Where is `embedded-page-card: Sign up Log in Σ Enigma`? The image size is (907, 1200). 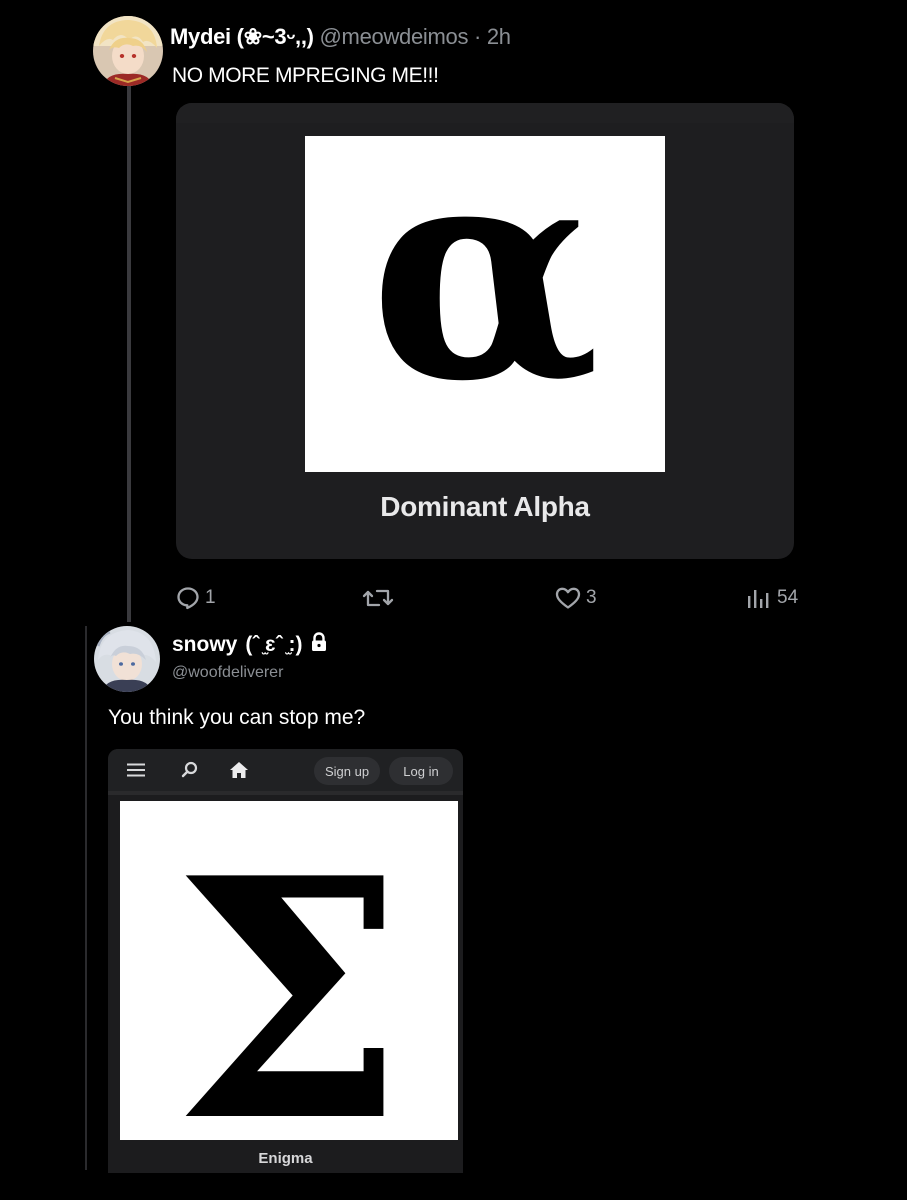 embedded-page-card: Sign up Log in Σ Enigma is located at coordinates (285, 961).